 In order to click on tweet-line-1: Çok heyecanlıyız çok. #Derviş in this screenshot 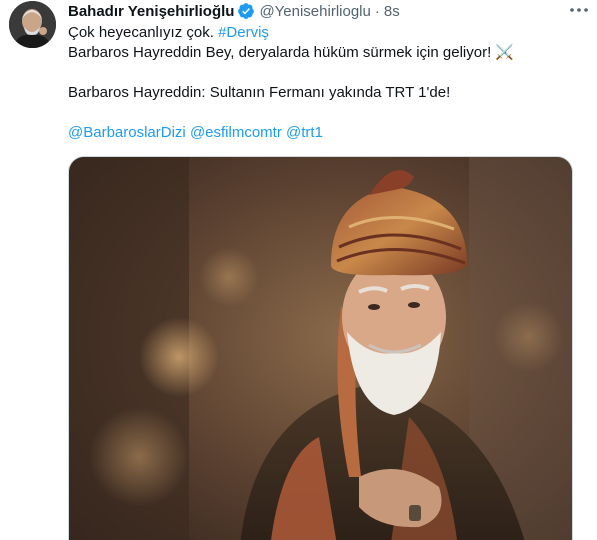, I will do `click(320, 33)`.